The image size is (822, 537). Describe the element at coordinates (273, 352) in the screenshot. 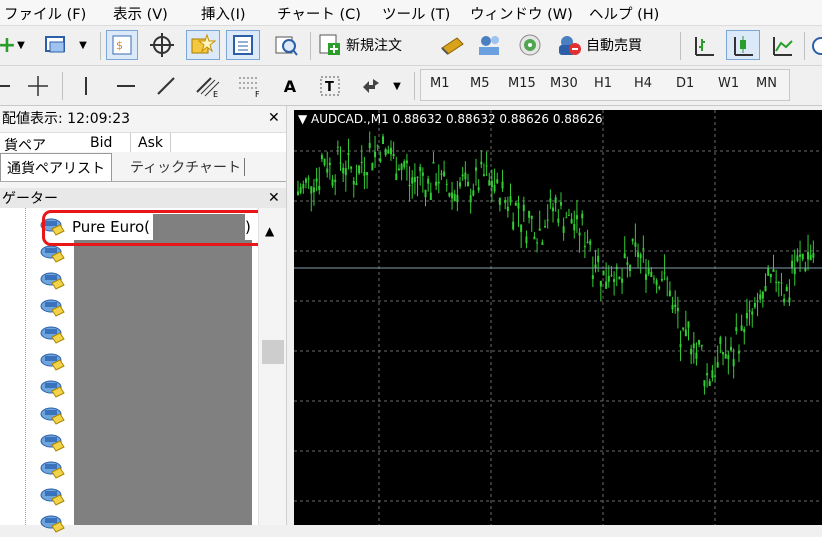

I see `scrollbar-thumb` at that location.